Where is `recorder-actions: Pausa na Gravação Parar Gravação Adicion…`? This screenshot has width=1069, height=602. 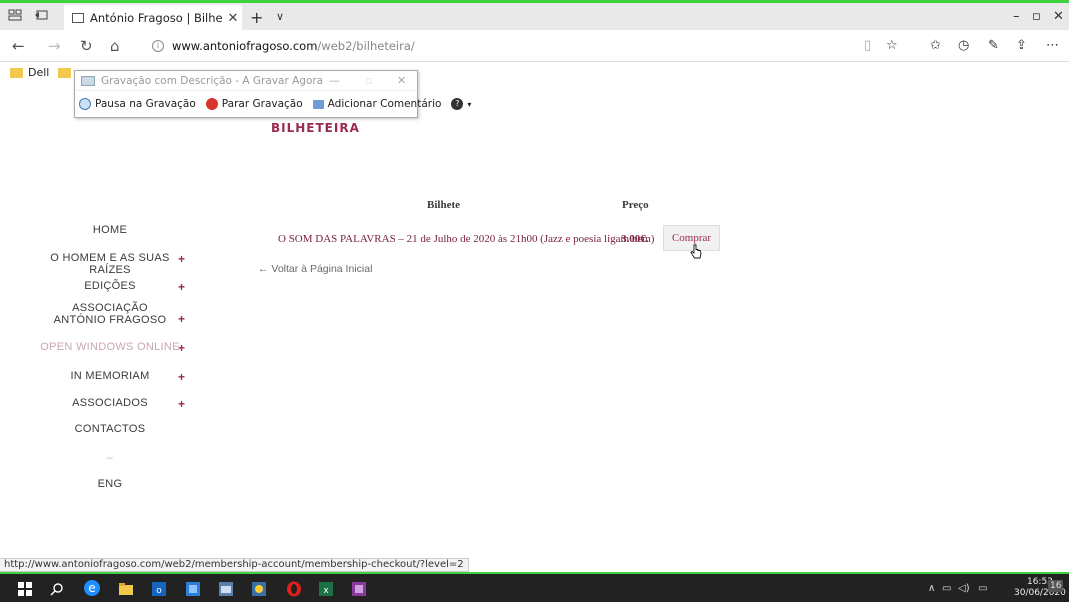
recorder-actions: Pausa na Gravação Parar Gravação Adicion… is located at coordinates (273, 104).